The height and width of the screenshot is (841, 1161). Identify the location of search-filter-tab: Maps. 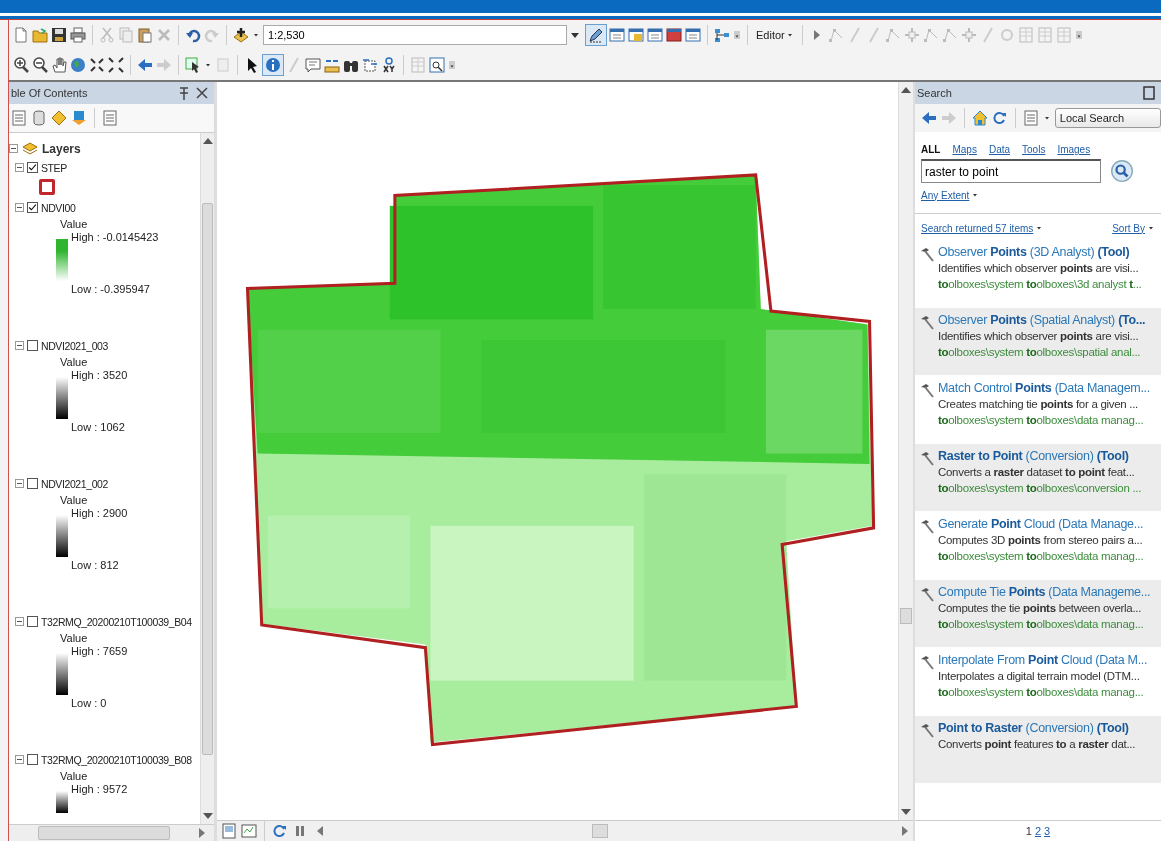
(964, 149).